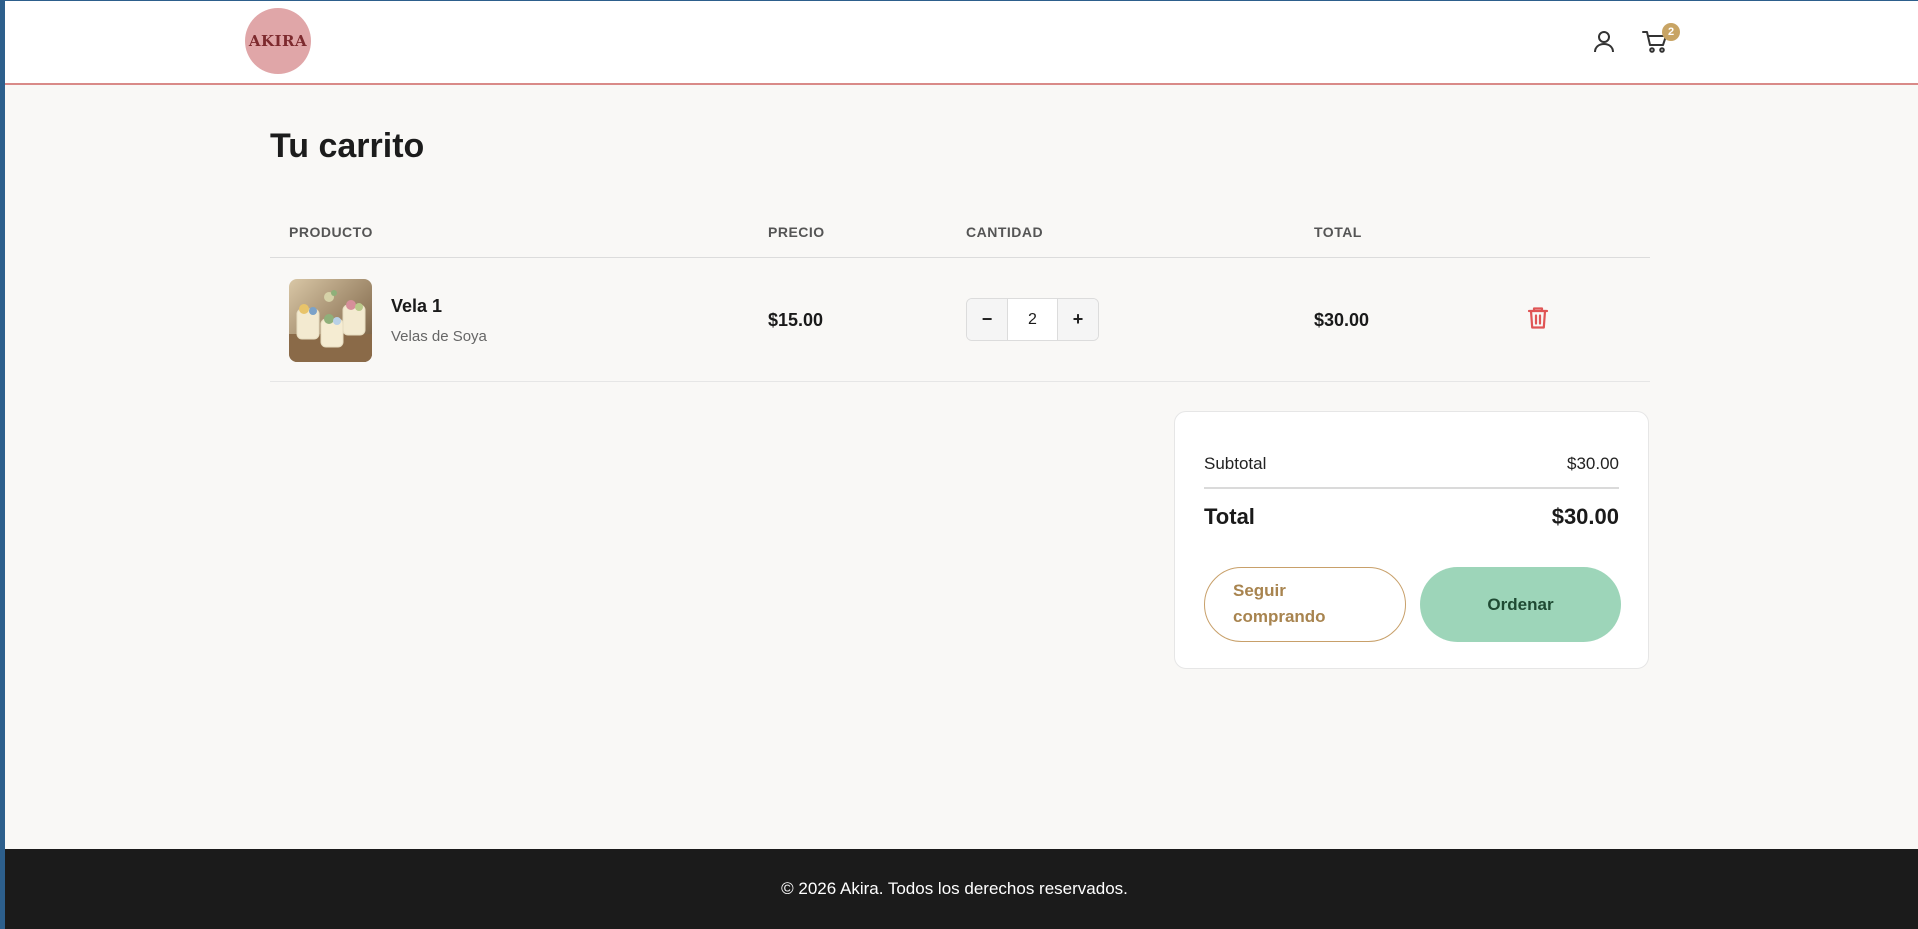  What do you see at coordinates (1604, 42) in the screenshot?
I see `user-icon` at bounding box center [1604, 42].